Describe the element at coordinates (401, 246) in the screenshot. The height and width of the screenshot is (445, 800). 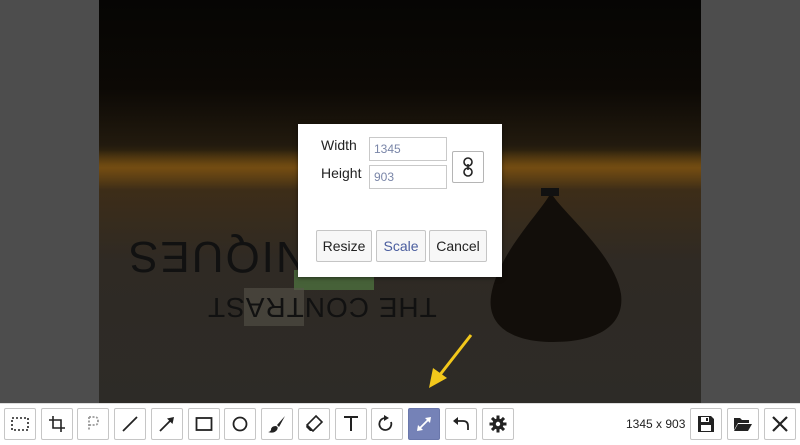
I see `scale-button: Scale` at that location.